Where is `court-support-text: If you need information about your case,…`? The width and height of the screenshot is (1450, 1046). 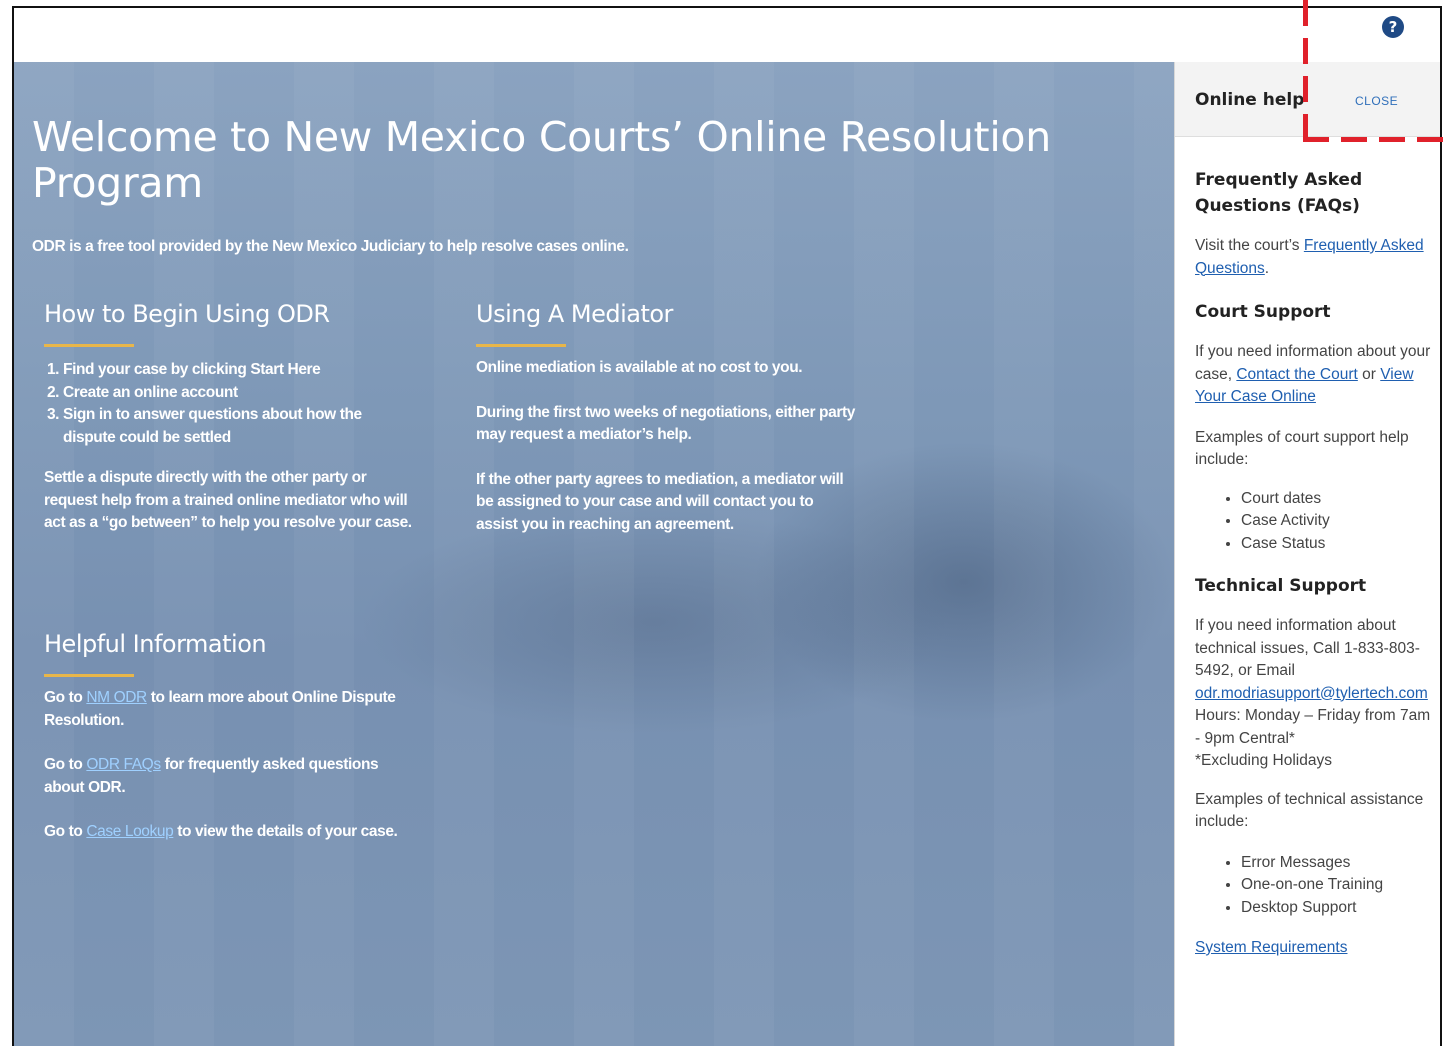 court-support-text: If you need information about your case,… is located at coordinates (1313, 374).